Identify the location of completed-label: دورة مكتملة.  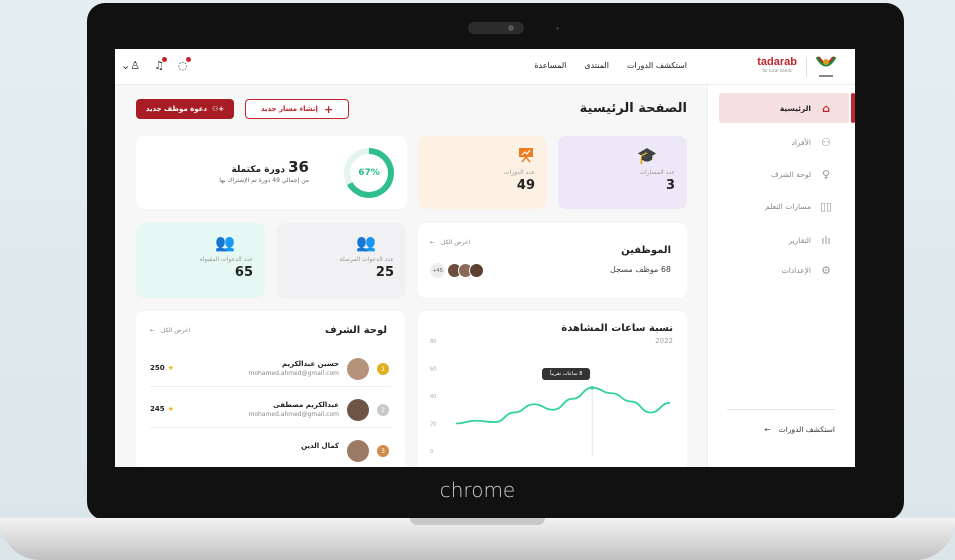
(258, 170).